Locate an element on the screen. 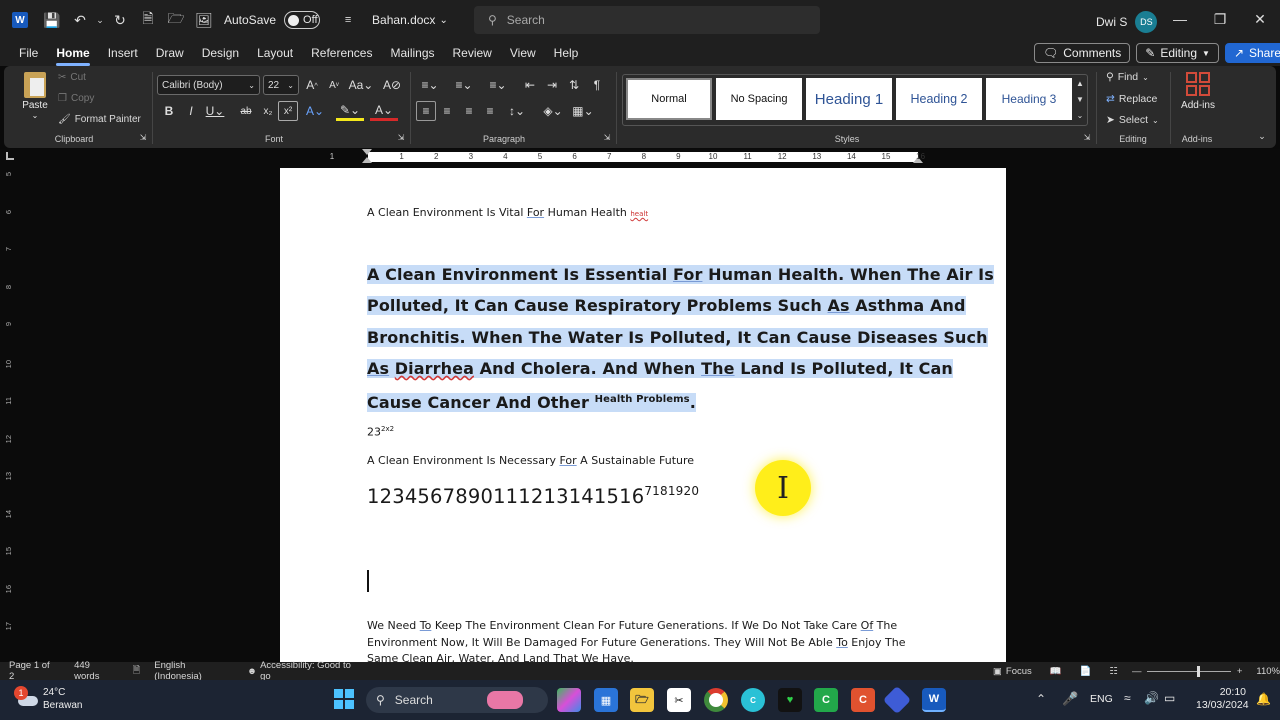  first-line-indent-marker is located at coordinates (367, 152).